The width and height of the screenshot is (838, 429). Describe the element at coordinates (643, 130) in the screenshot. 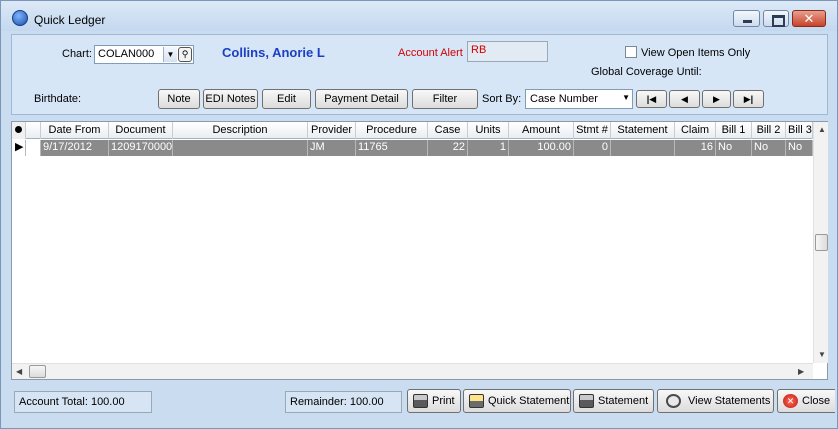

I see `col-header-statement: Statement` at that location.